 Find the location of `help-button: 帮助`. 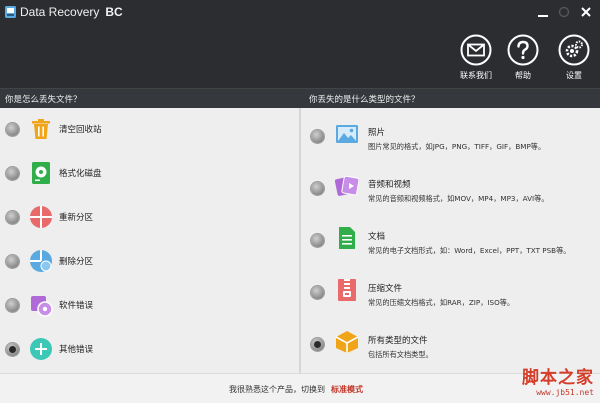

help-button: 帮助 is located at coordinates (523, 57).